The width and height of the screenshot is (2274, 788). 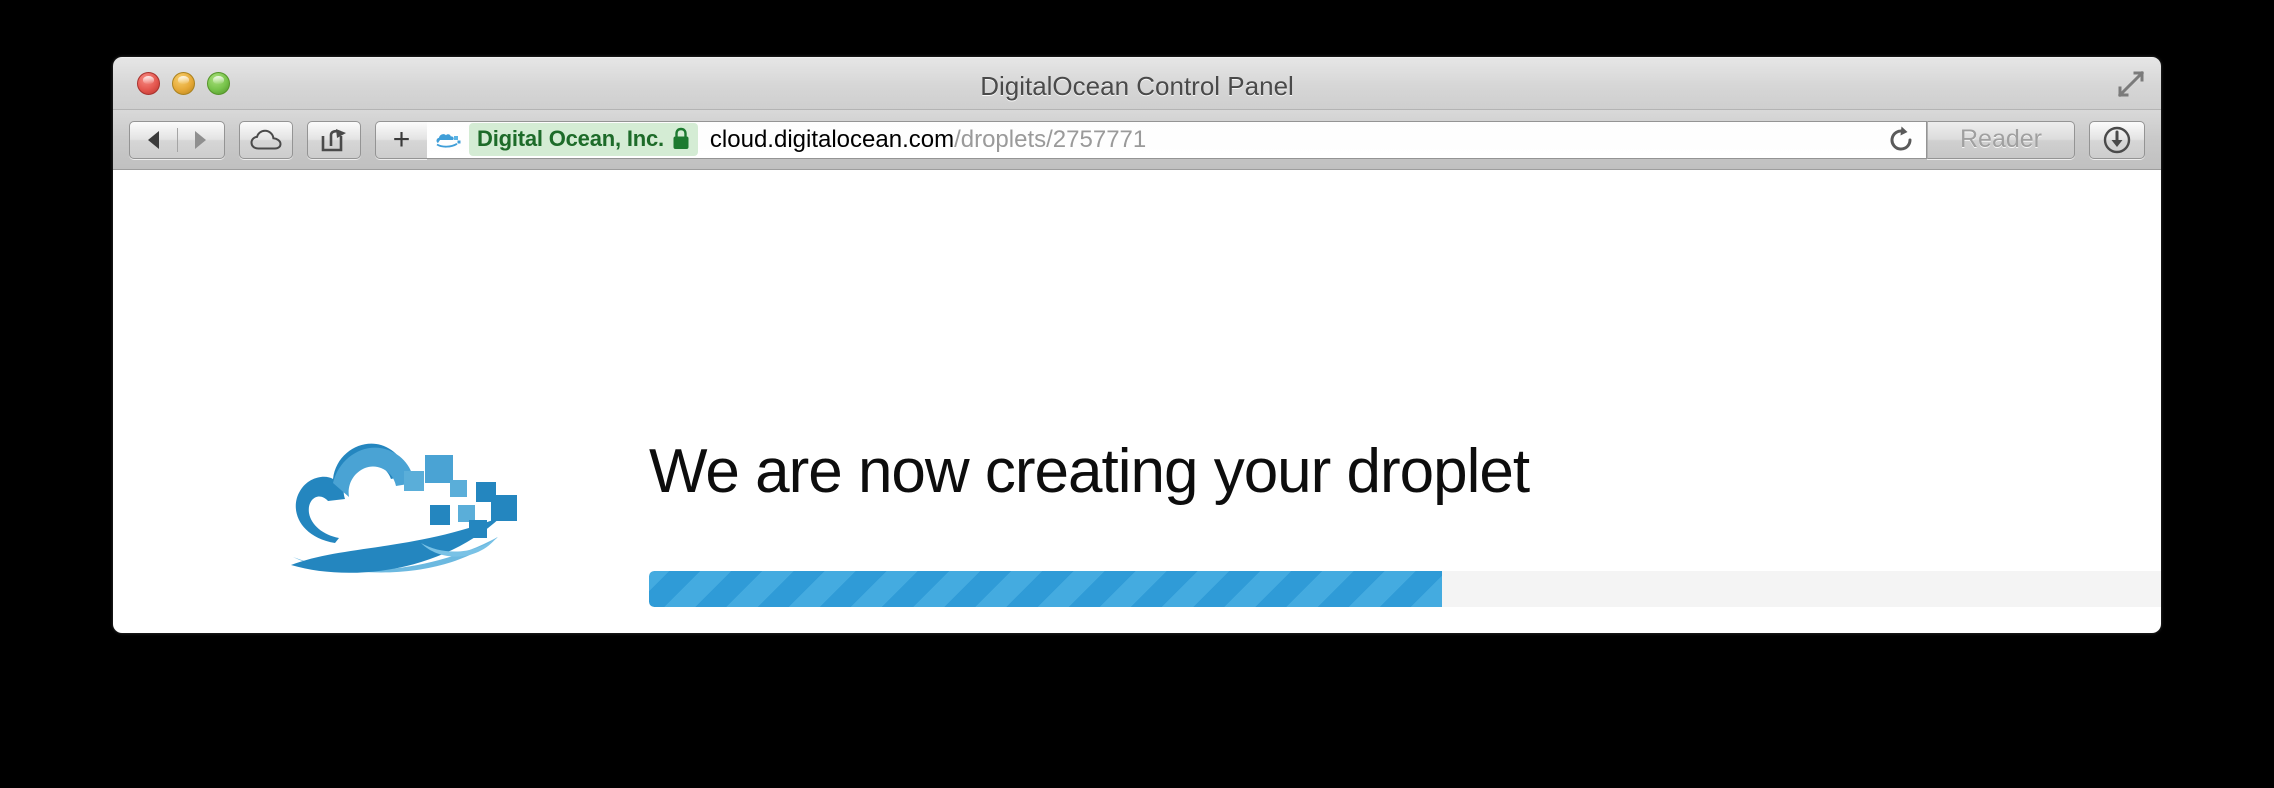 I want to click on back-button, so click(x=153, y=140).